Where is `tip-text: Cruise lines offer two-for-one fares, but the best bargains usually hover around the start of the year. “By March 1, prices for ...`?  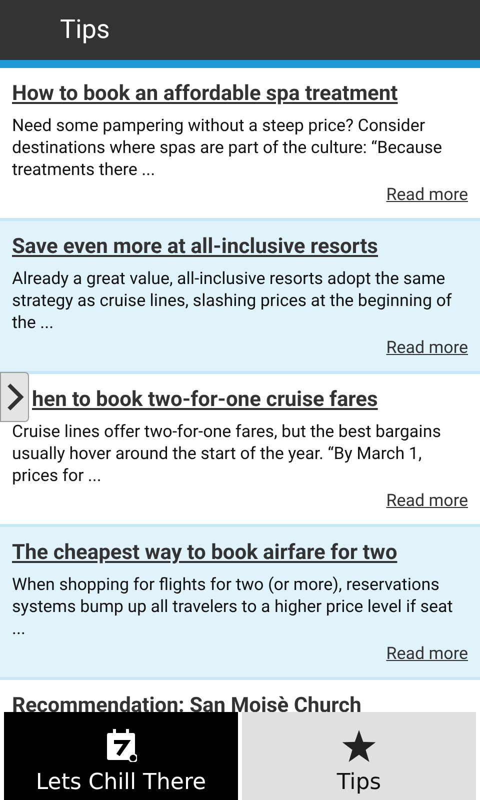
tip-text: Cruise lines offer two-for-one fares, but the best bargains usually hover around the start of the year. “By March 1, prices for ... is located at coordinates (227, 454).